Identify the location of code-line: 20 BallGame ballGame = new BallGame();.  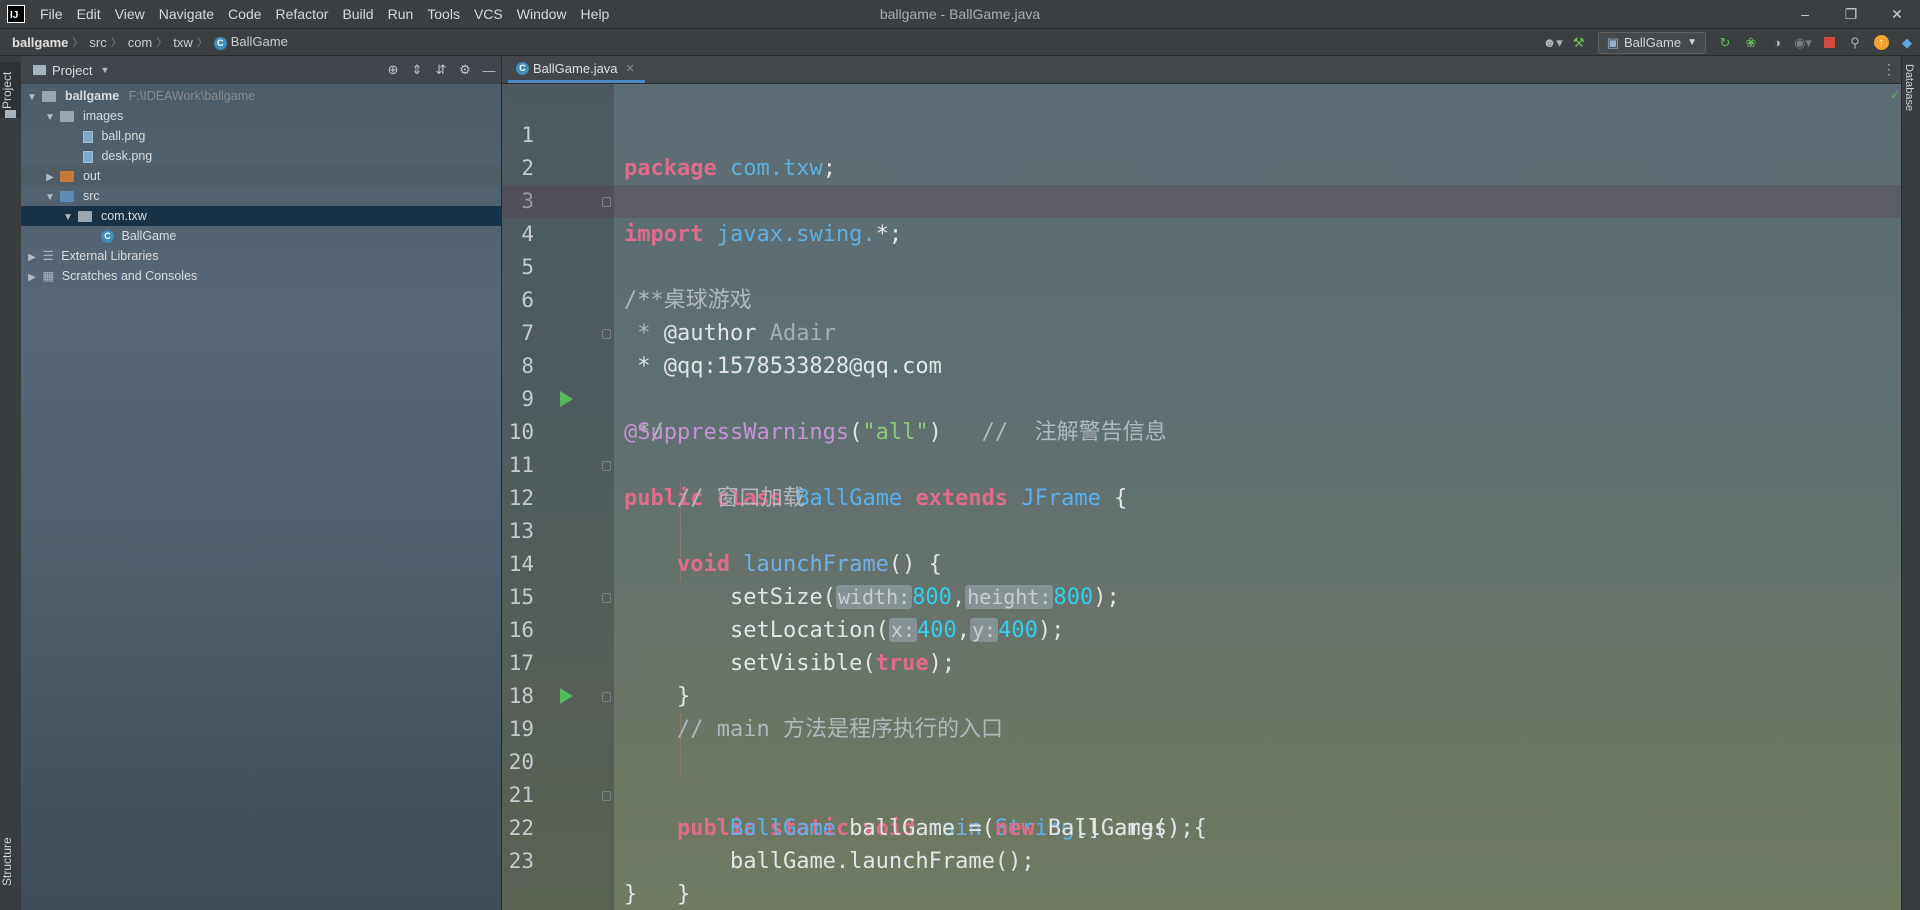
(1202, 777).